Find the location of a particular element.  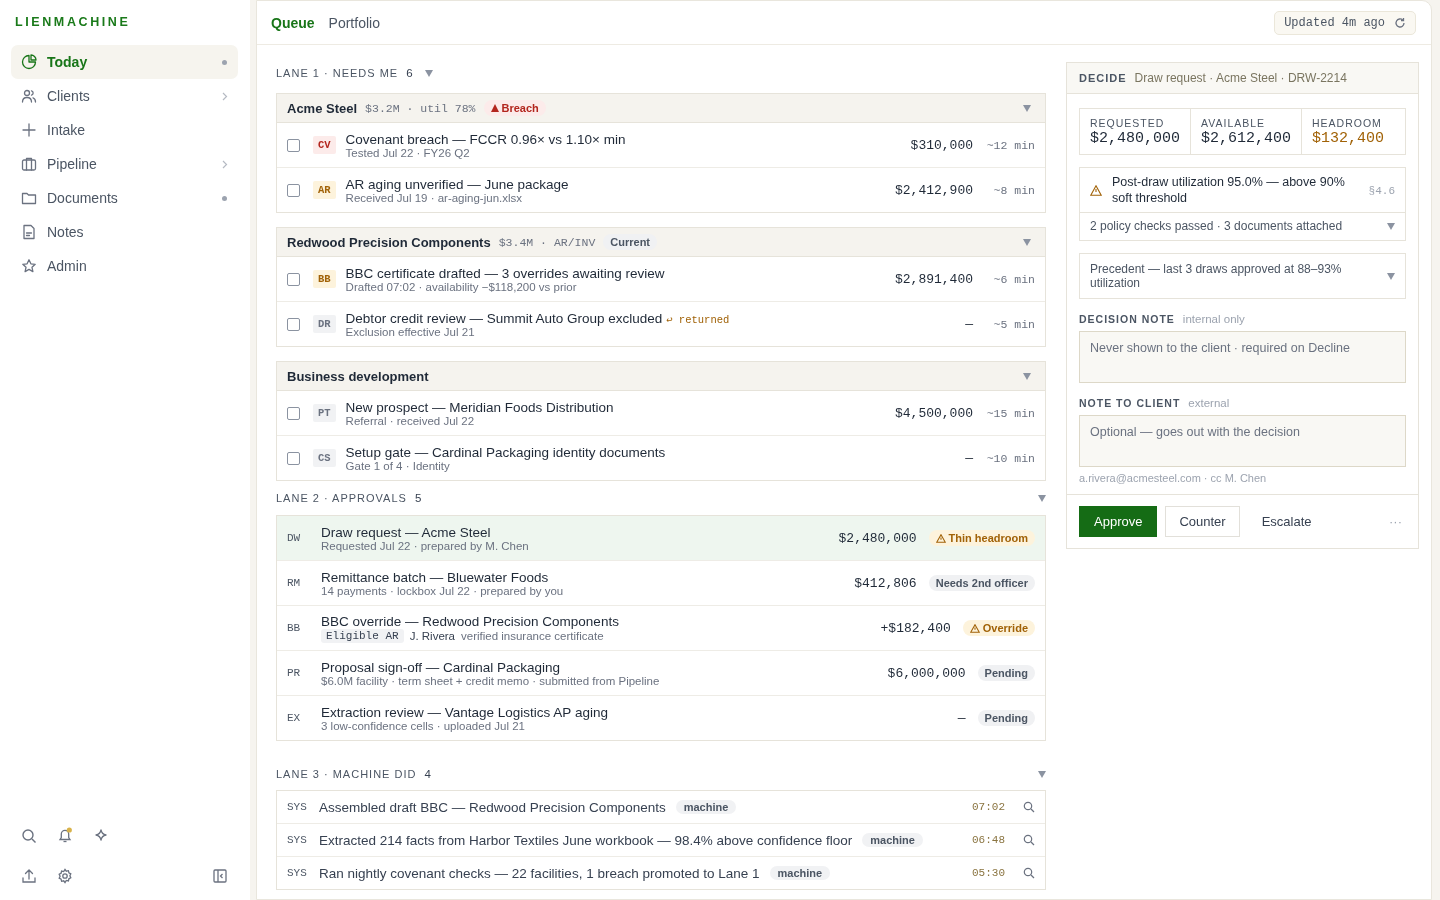

task-row: AR AR aging unverified — June package Received Jul 19 · ar-aging-jun.xlsx $2,412,900 ~8 min is located at coordinates (661, 189).